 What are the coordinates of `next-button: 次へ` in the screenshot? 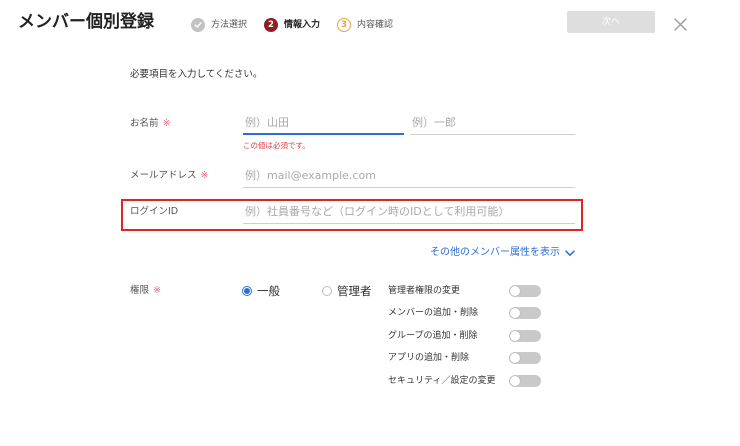 It's located at (611, 22).